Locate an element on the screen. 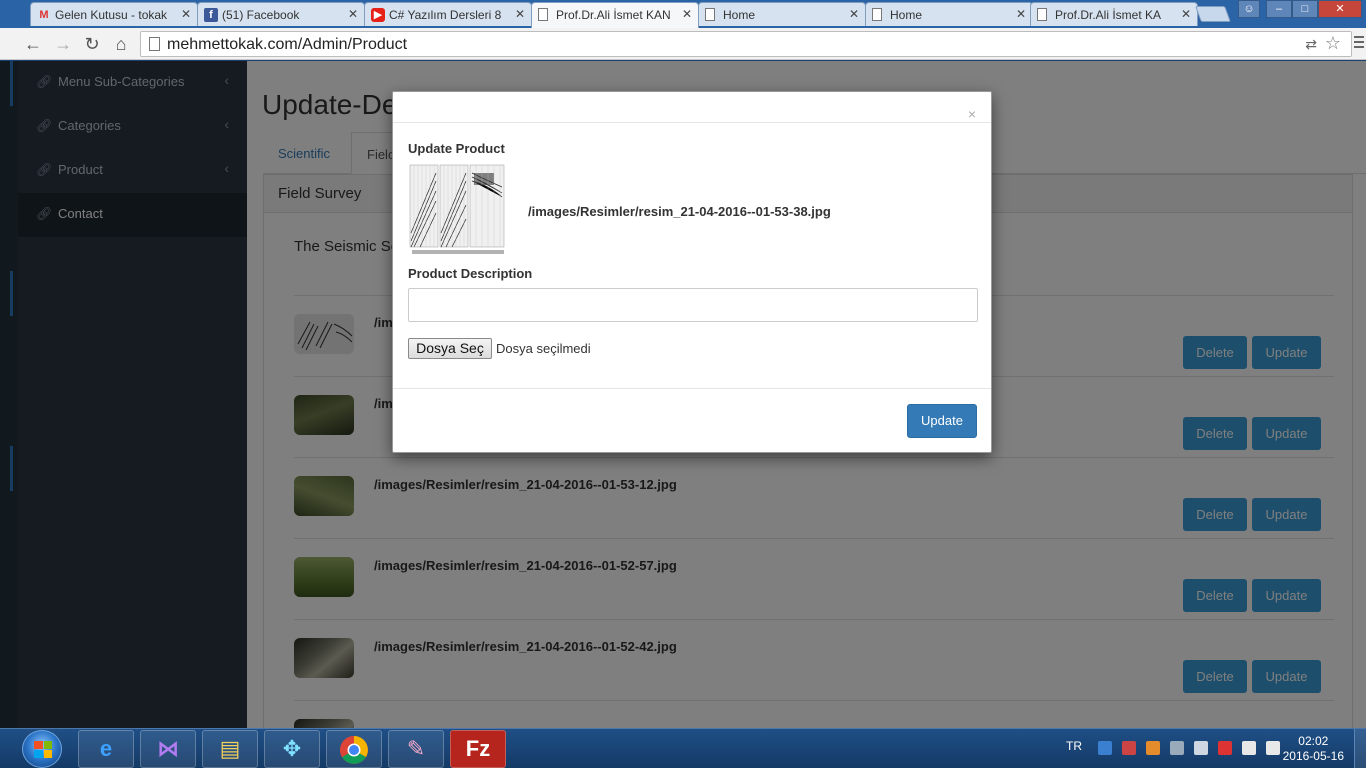  bluetooth-icon is located at coordinates (1177, 748).